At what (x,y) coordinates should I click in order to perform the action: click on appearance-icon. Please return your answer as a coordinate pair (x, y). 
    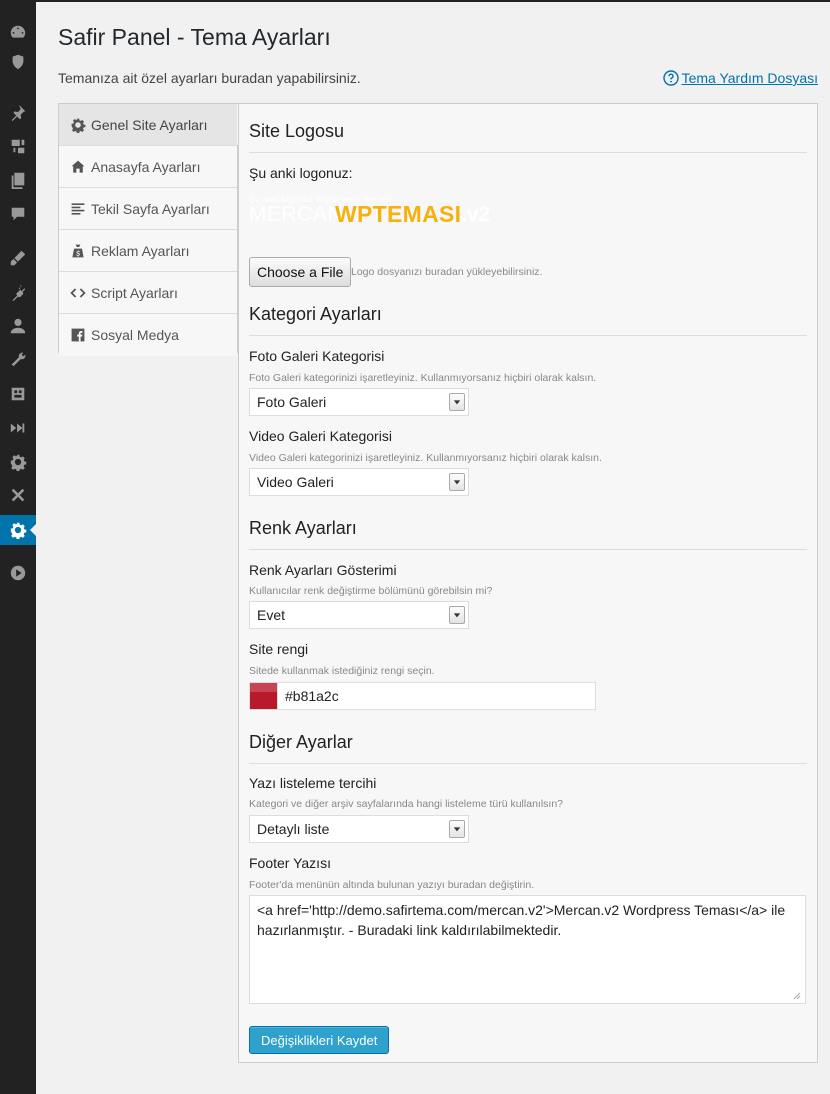
    Looking at the image, I should click on (18, 258).